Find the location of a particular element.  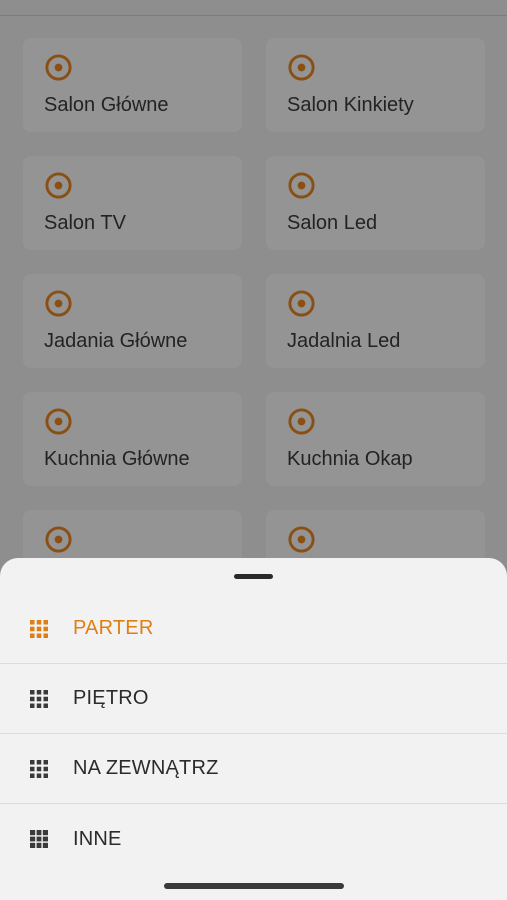

light-tile: Salon Główne is located at coordinates (132, 85).